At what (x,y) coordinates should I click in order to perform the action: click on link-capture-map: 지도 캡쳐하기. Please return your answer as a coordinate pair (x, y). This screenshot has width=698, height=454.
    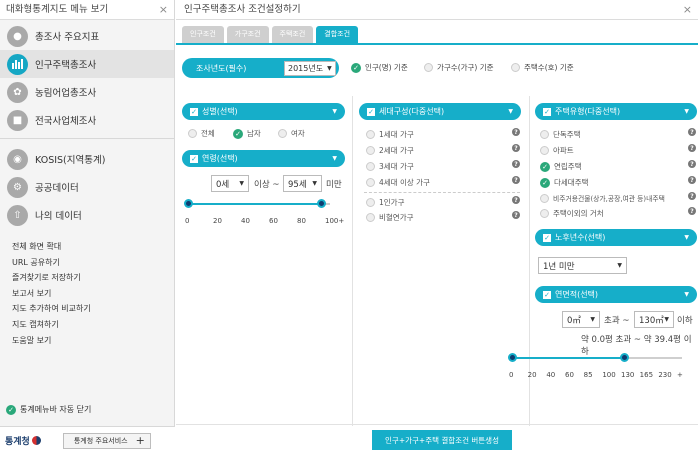
    Looking at the image, I should click on (93, 325).